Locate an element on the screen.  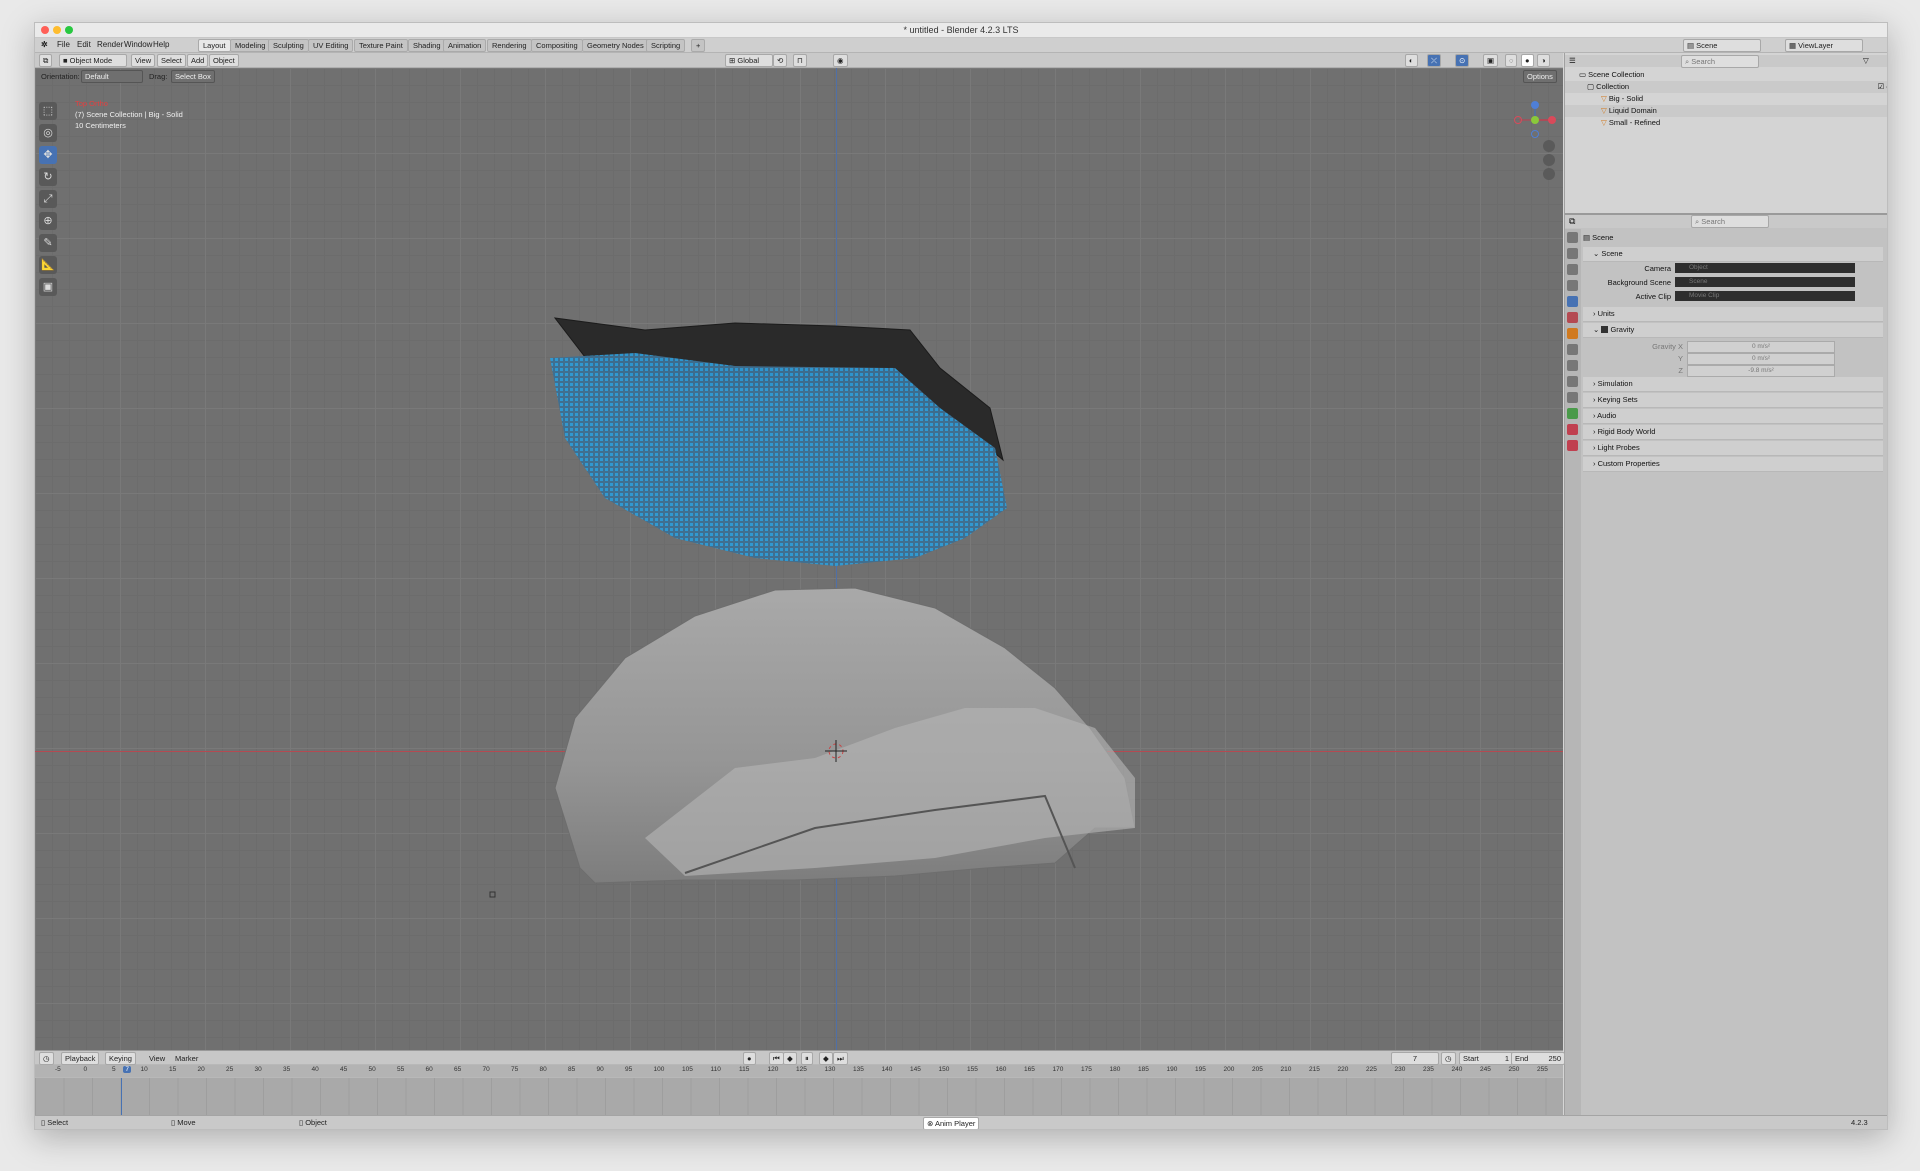
outliner-row-liquid-domain: ▽ Liquid Domain◉ ▣ is located at coordinates (1726, 111).